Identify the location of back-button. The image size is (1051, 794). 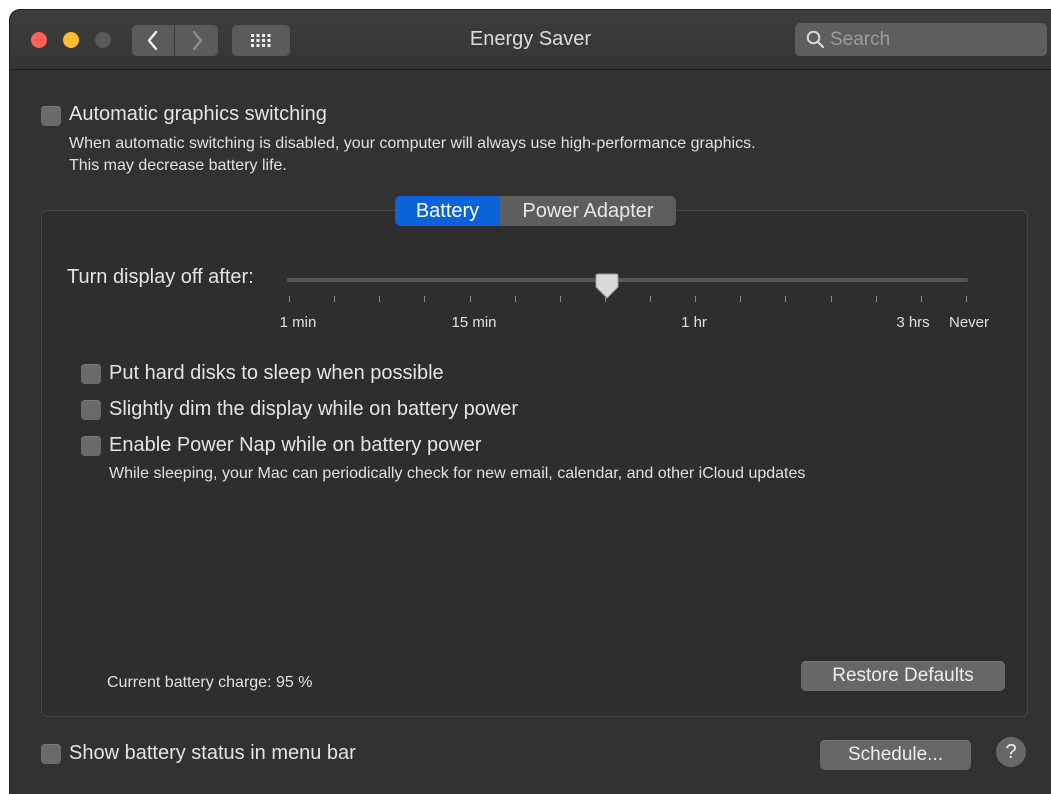
(153, 40).